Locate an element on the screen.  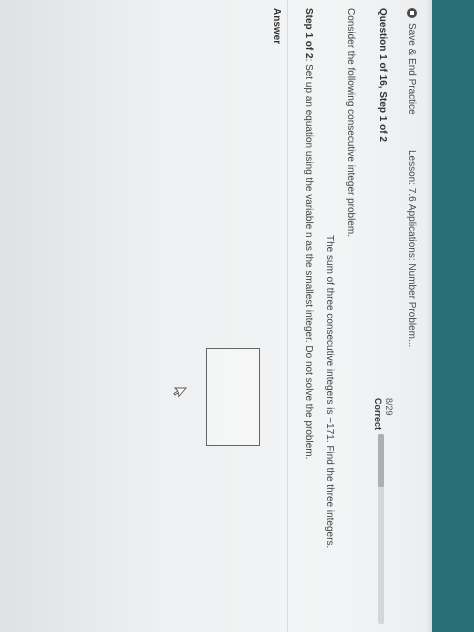
progress-bar is located at coordinates (381, 529).